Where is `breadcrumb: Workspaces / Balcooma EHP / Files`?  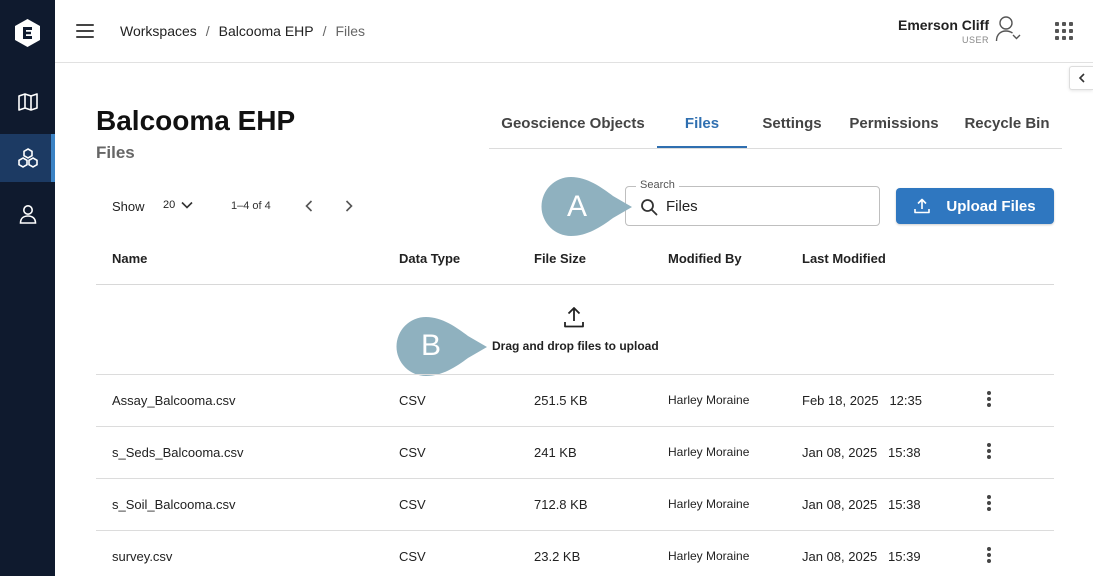
breadcrumb: Workspaces / Balcooma EHP / Files is located at coordinates (242, 31).